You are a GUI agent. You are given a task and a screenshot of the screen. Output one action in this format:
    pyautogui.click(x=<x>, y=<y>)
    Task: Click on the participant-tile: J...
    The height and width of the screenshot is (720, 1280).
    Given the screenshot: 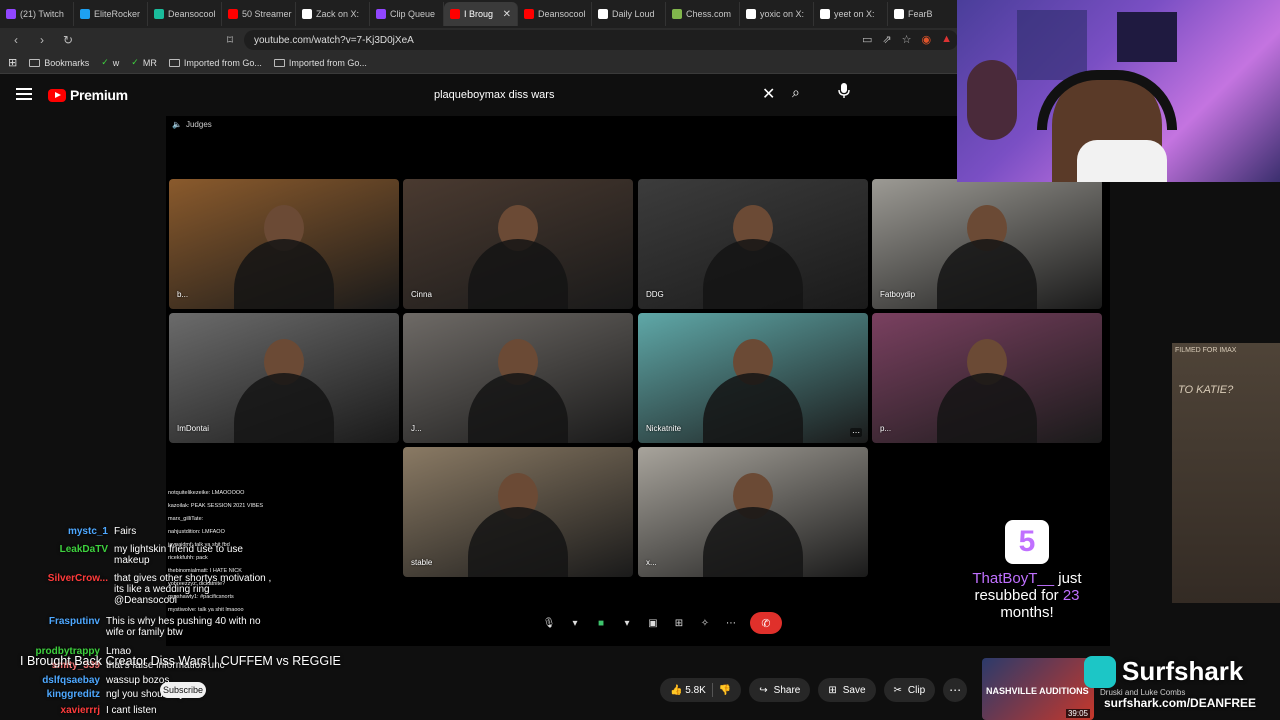 What is the action you would take?
    pyautogui.click(x=518, y=378)
    